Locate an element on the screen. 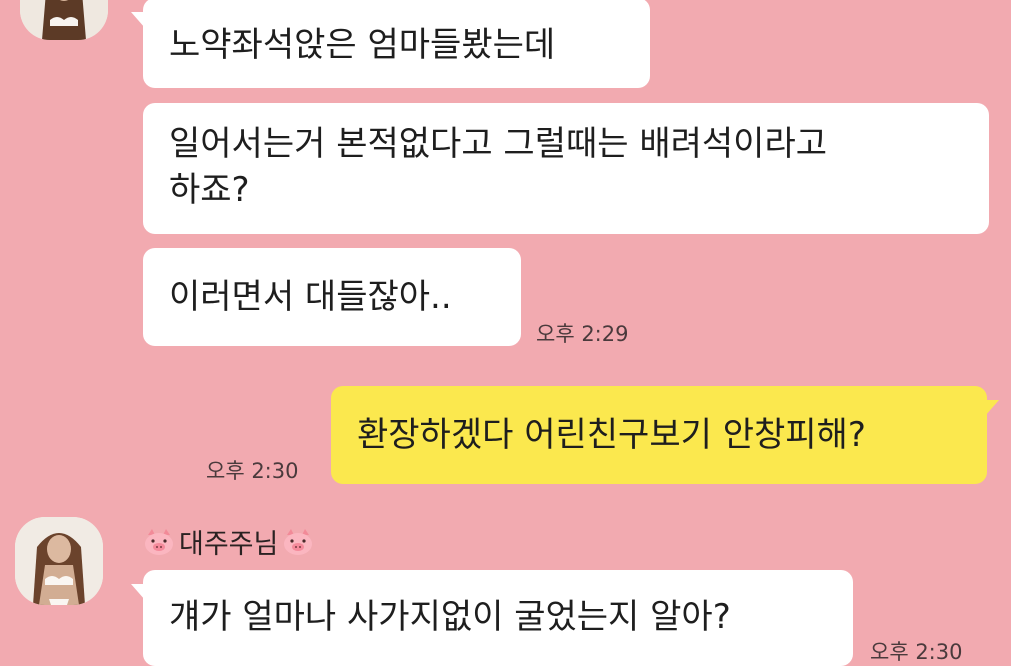 This screenshot has width=1011, height=666. message-bubble-outgoing: 환장하겠다 어린친구보기 안창피해? is located at coordinates (665, 435).